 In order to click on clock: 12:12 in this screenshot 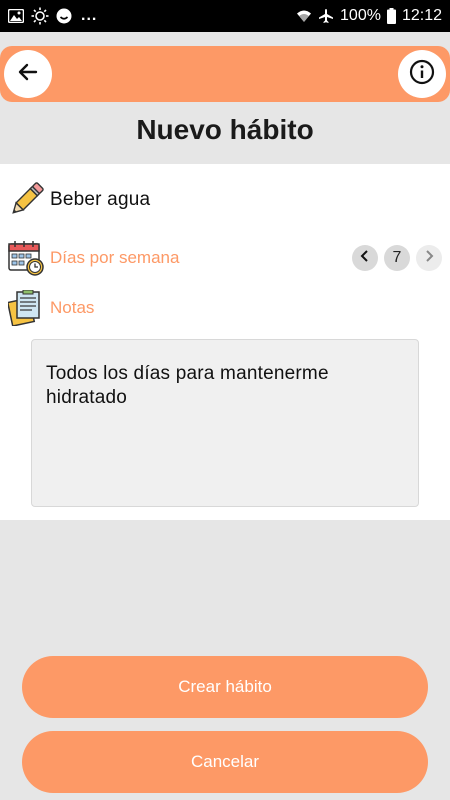, I will do `click(421, 15)`.